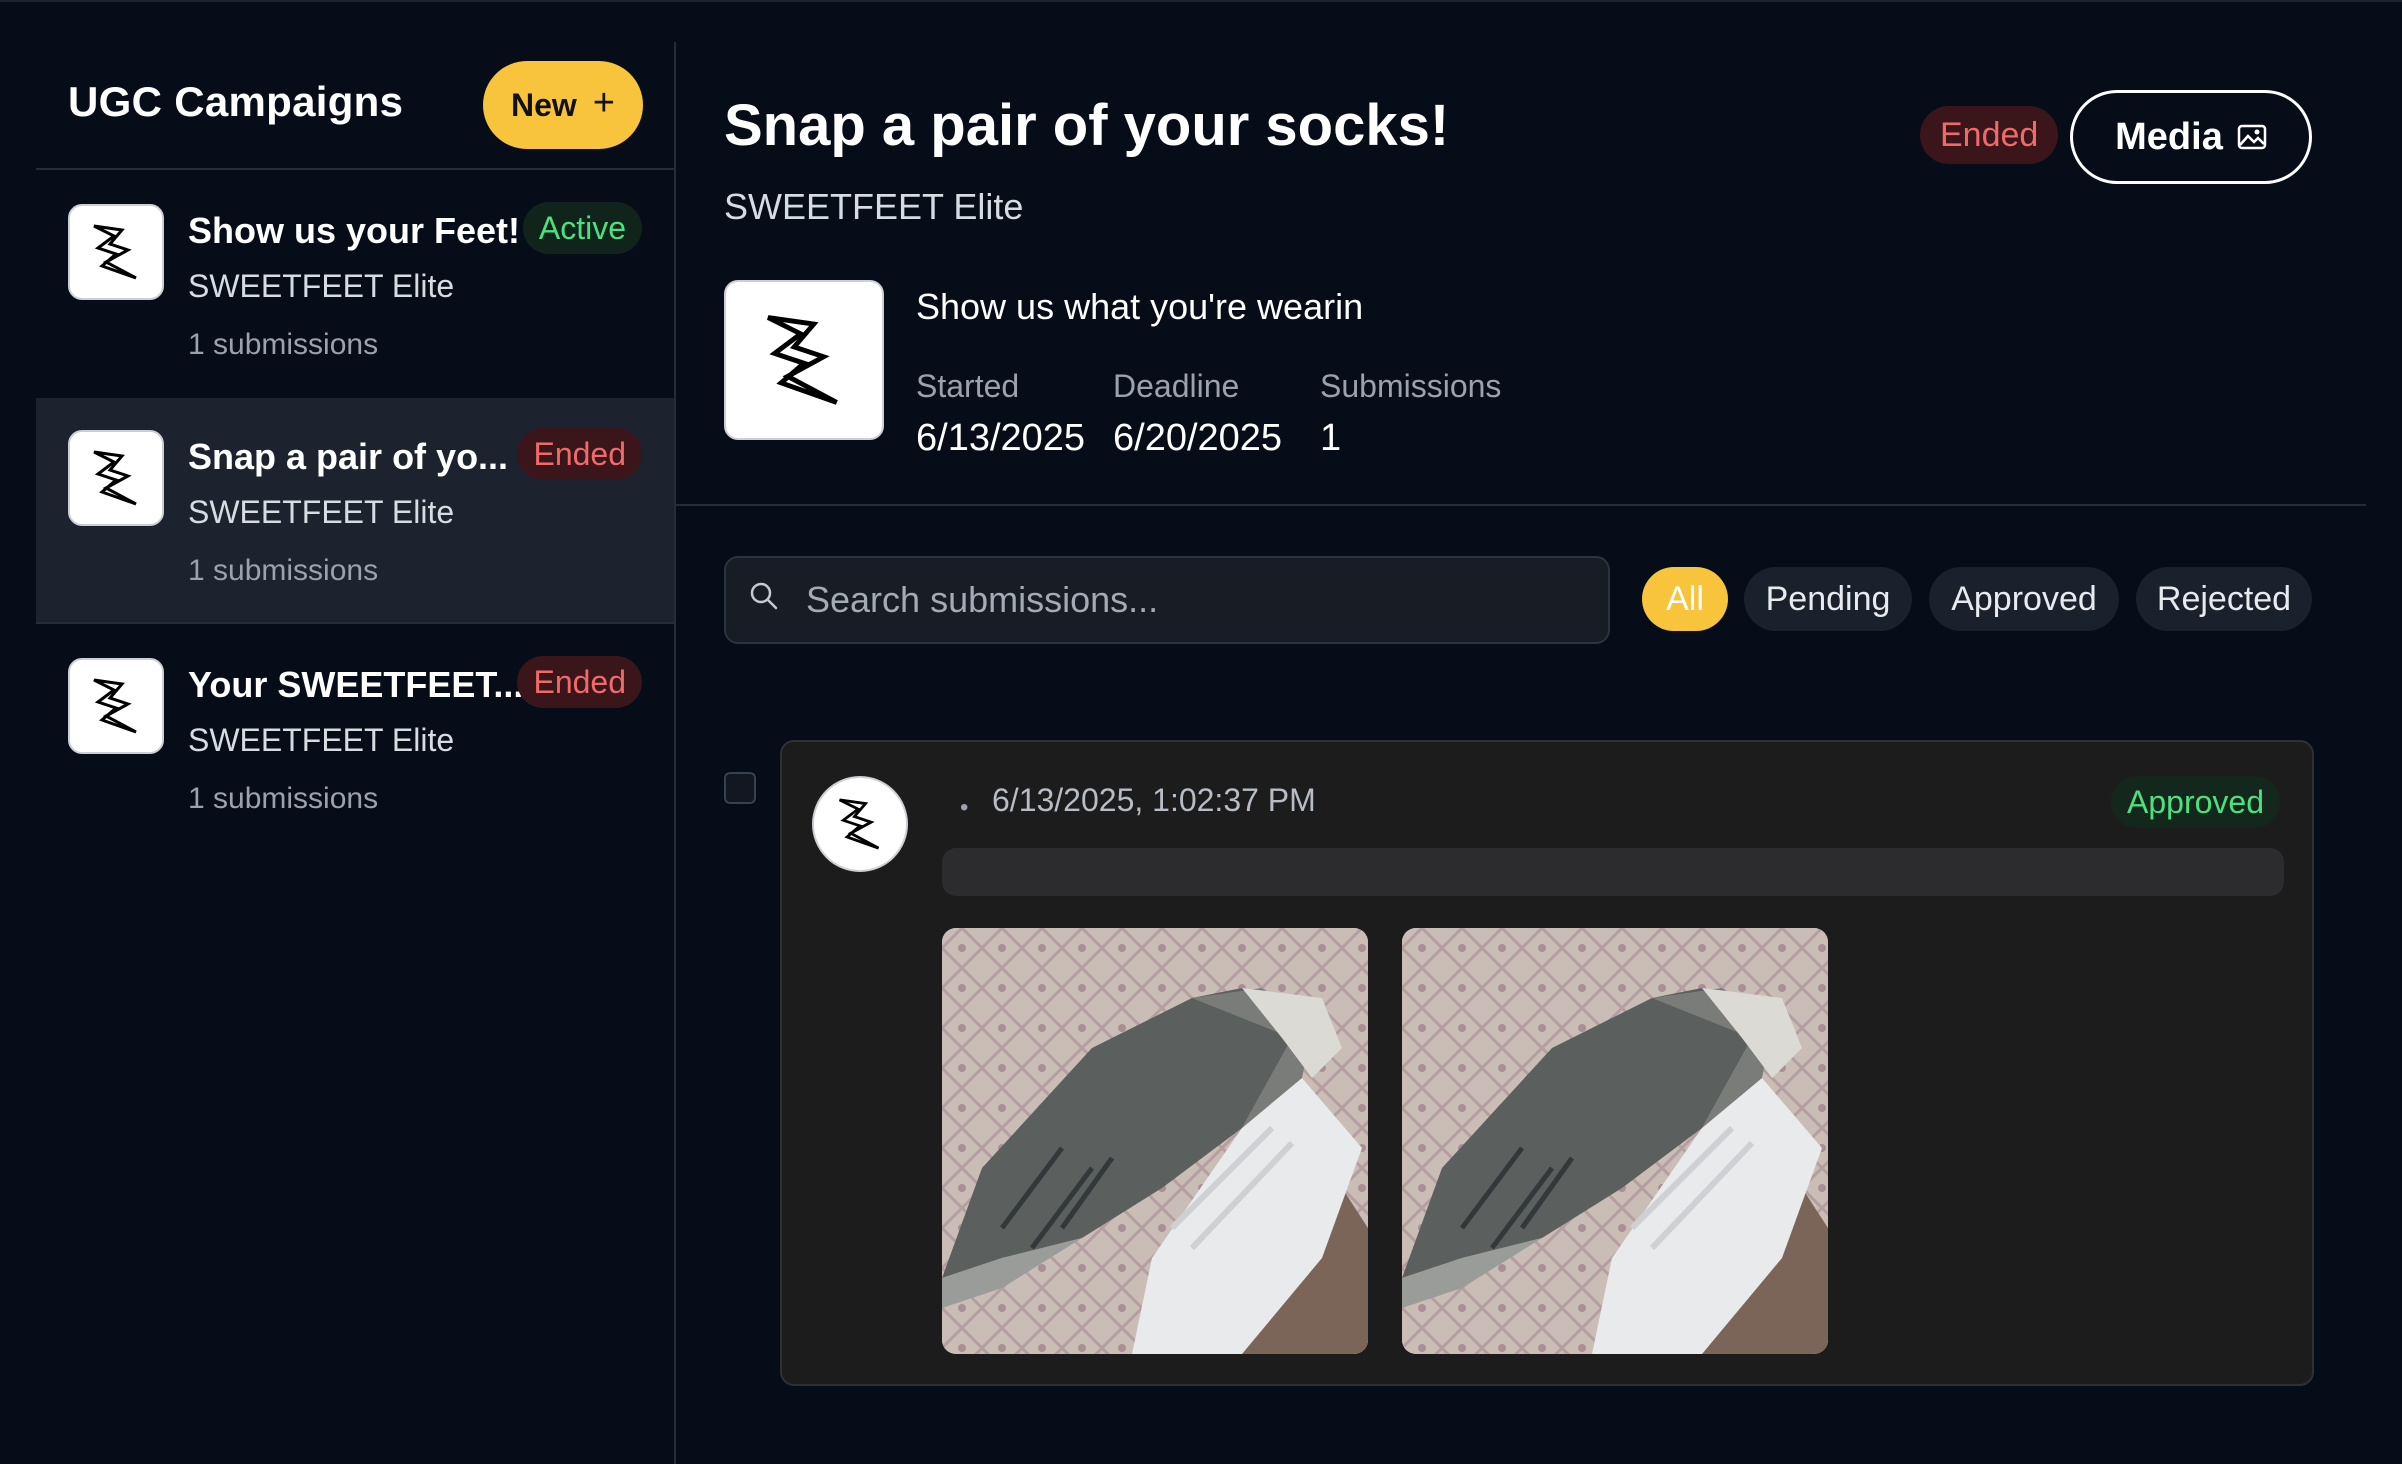 This screenshot has width=2402, height=1464. I want to click on search-input, so click(1196, 600).